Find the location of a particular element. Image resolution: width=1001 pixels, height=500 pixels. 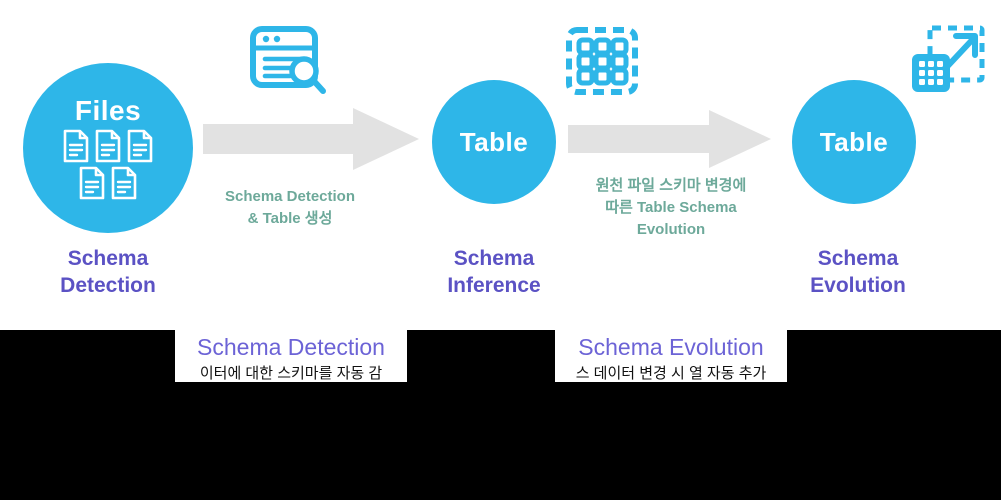

arrow-1-caption: Schema Detection & Table 생성 is located at coordinates (290, 208).